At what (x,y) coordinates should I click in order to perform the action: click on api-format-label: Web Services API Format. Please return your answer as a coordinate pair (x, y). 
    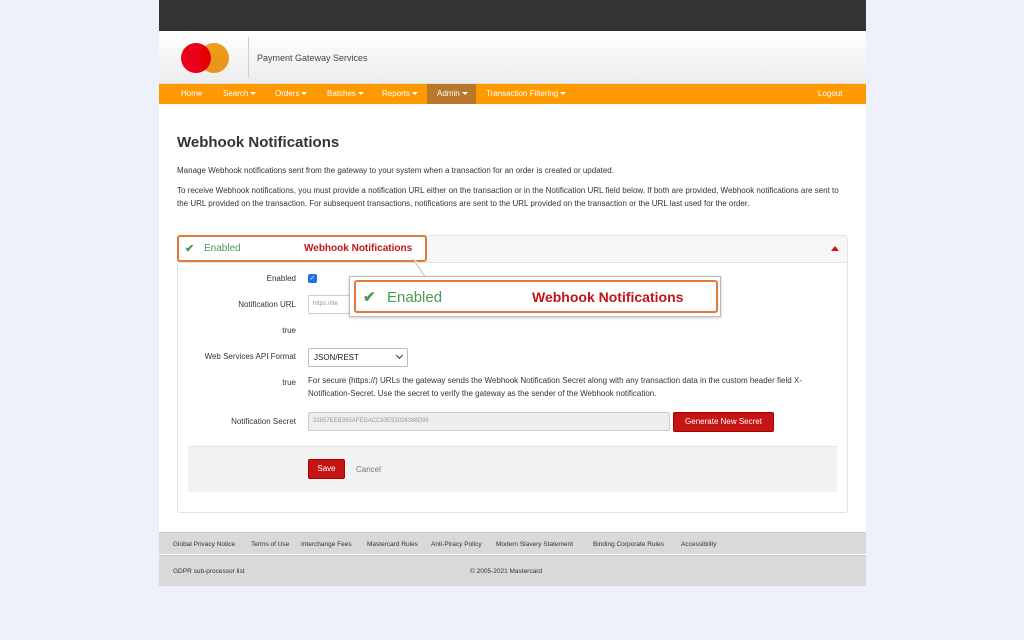
    Looking at the image, I should click on (250, 356).